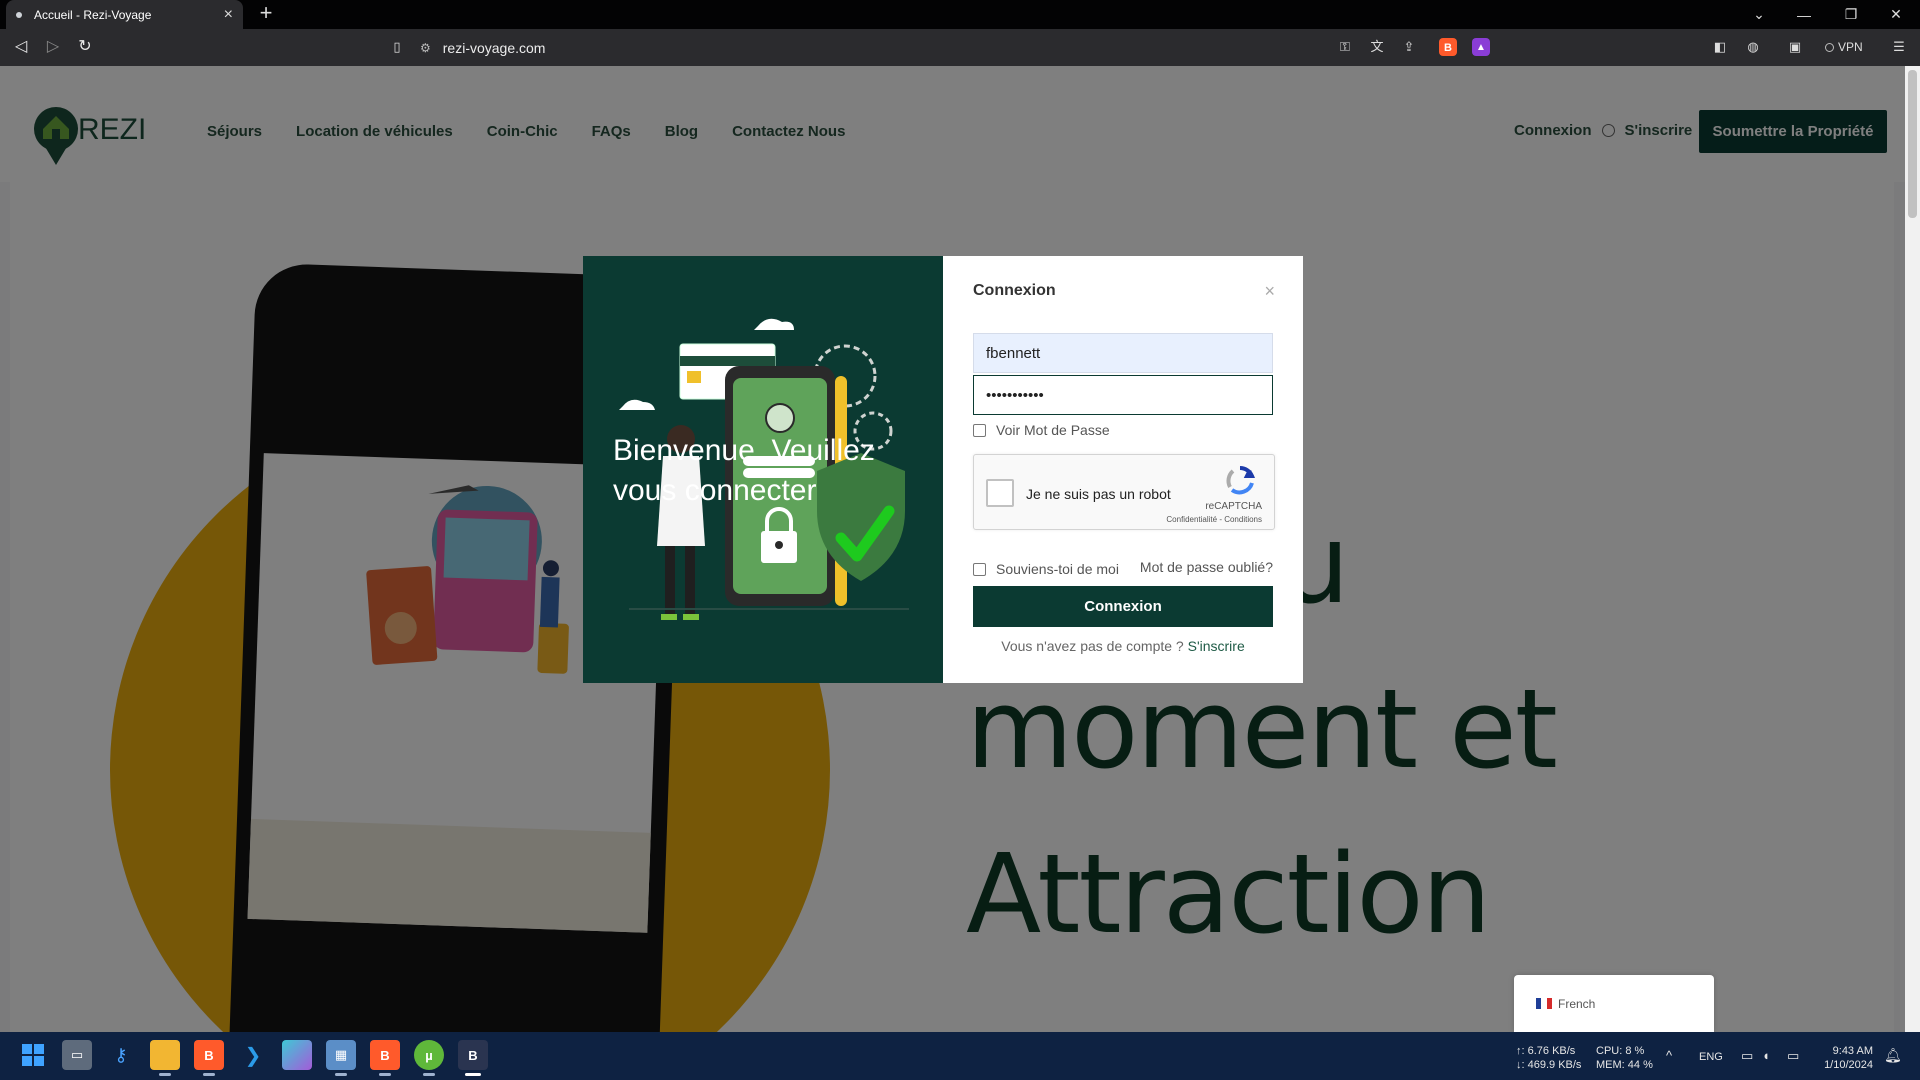  What do you see at coordinates (397, 47) in the screenshot?
I see `bookmark-icon: ▯` at bounding box center [397, 47].